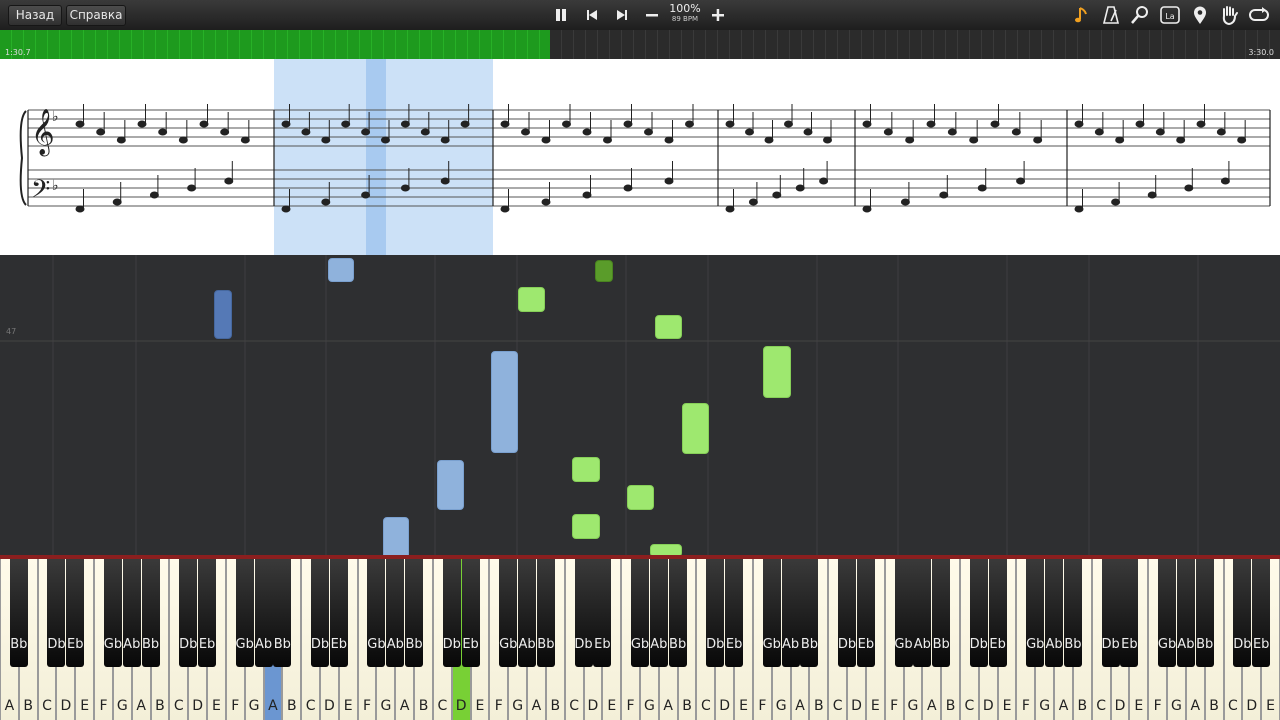 The height and width of the screenshot is (720, 1280). I want to click on pause-icon, so click(561, 15).